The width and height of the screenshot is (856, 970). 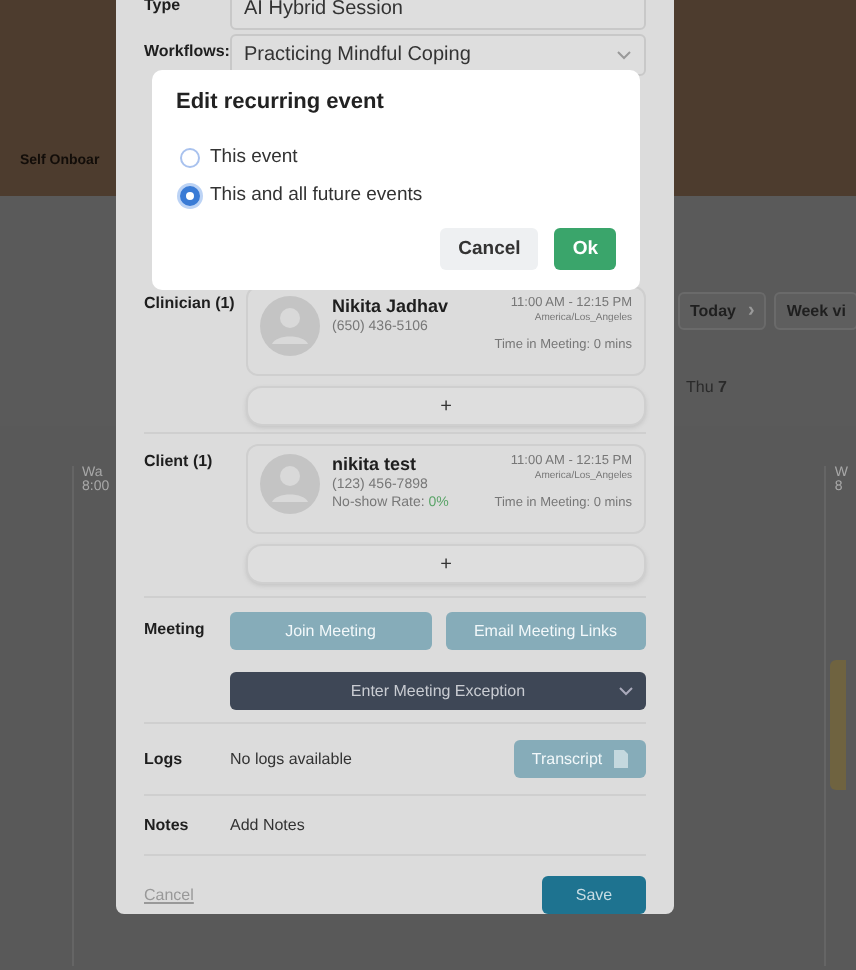 What do you see at coordinates (164, 759) in the screenshot?
I see `section-label: Logs` at bounding box center [164, 759].